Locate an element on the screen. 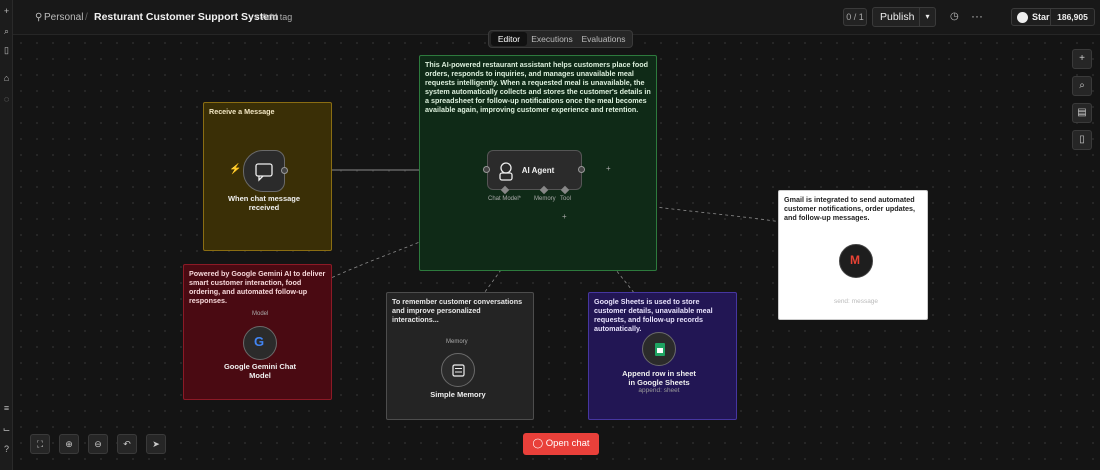  star-label: Star is located at coordinates (1041, 17).